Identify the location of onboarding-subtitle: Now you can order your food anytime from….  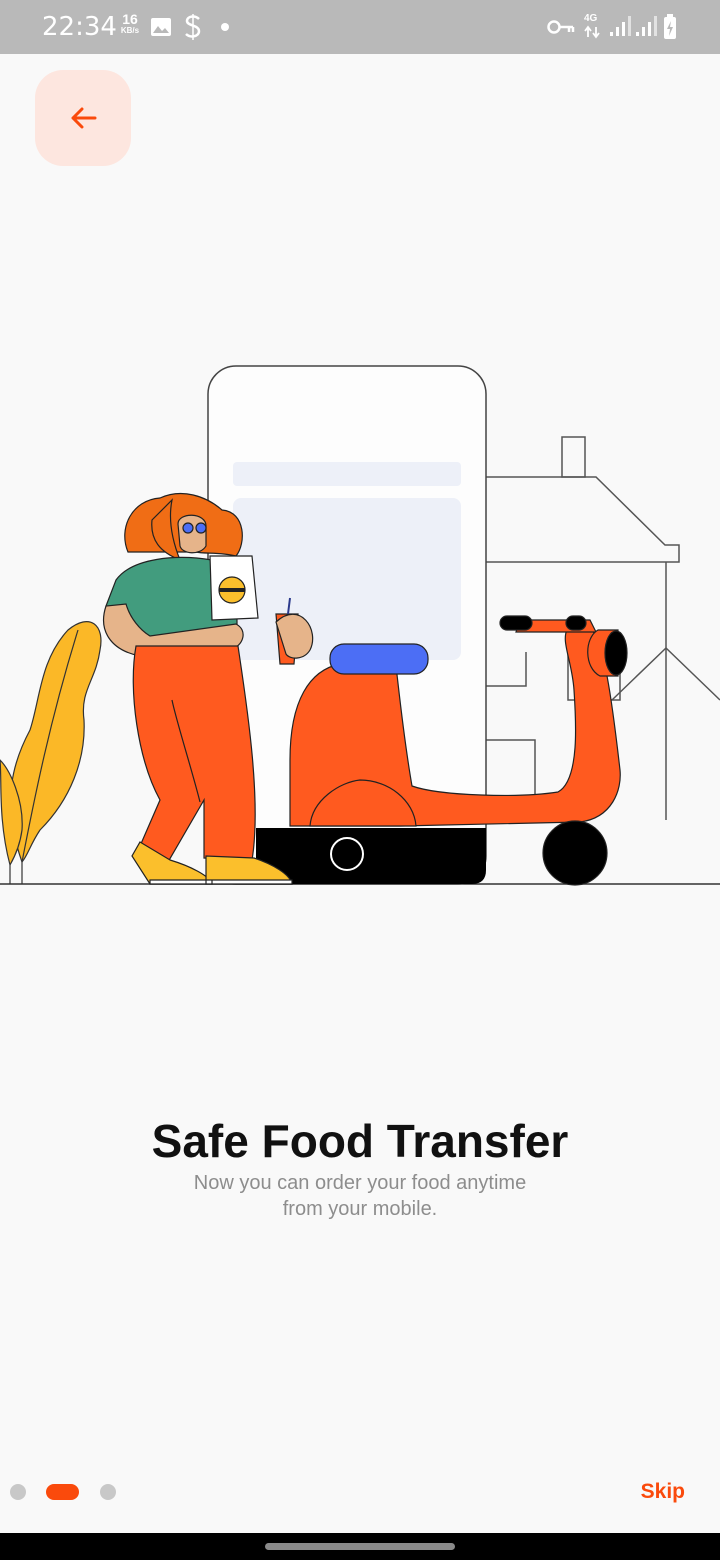
(360, 1196).